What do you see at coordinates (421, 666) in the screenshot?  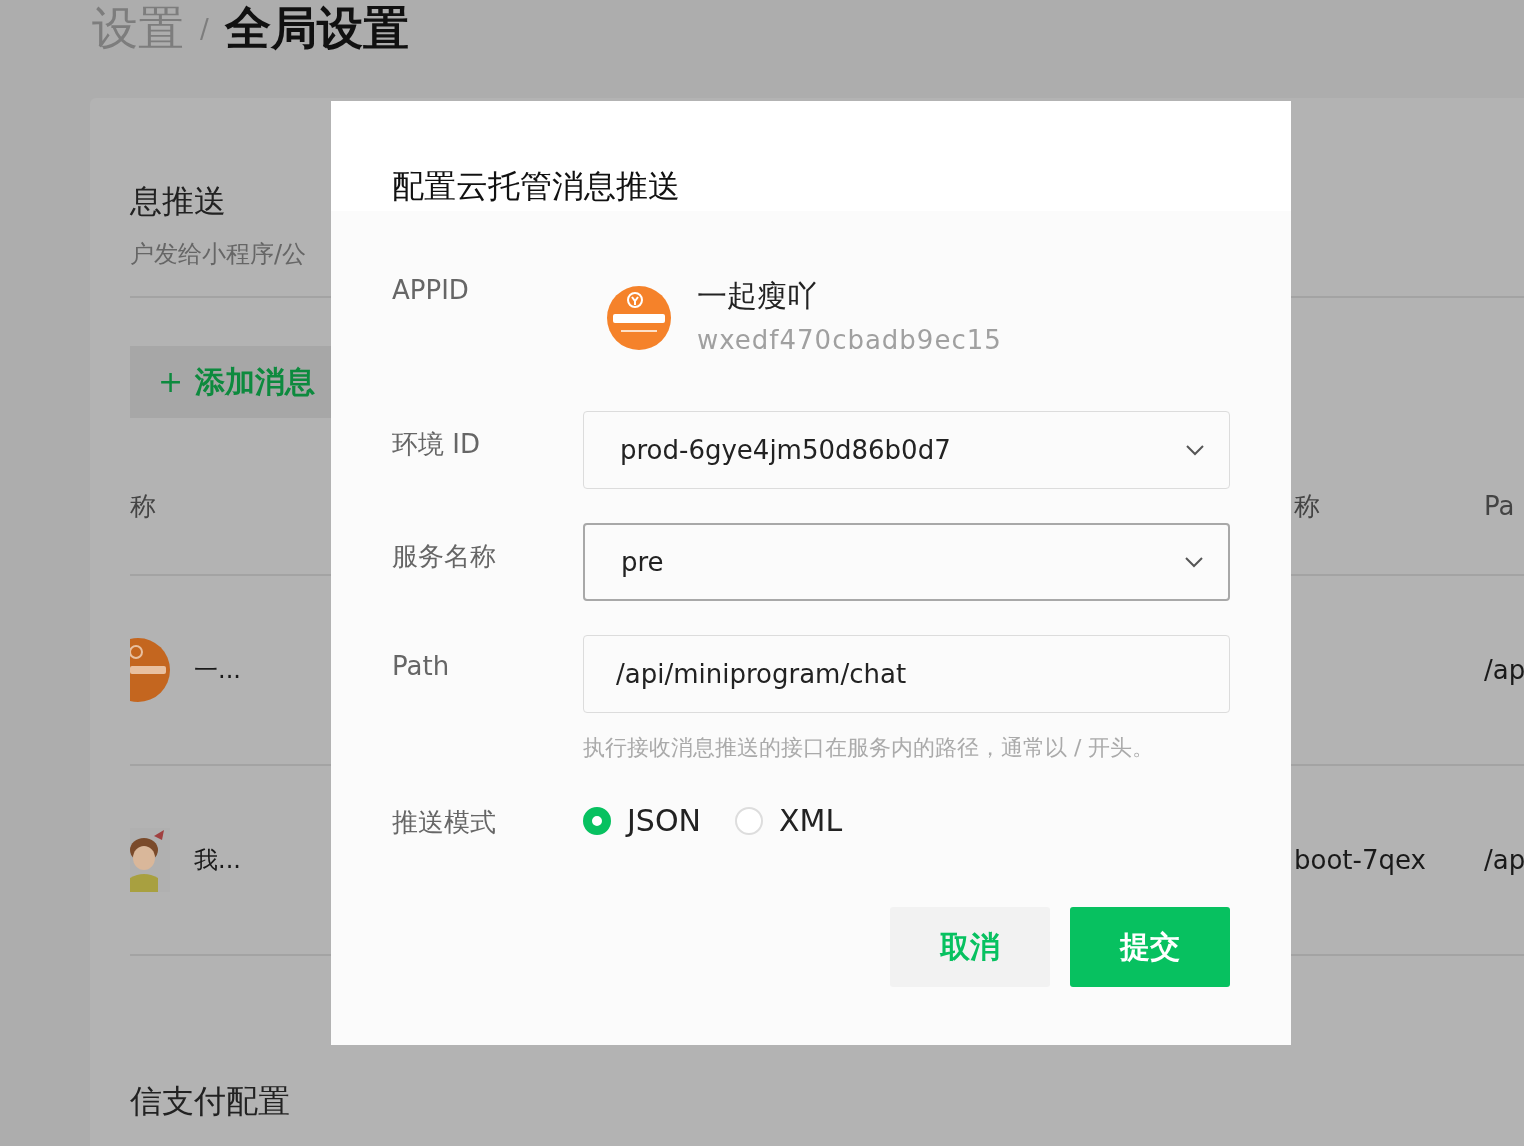 I see `field-label: Path` at bounding box center [421, 666].